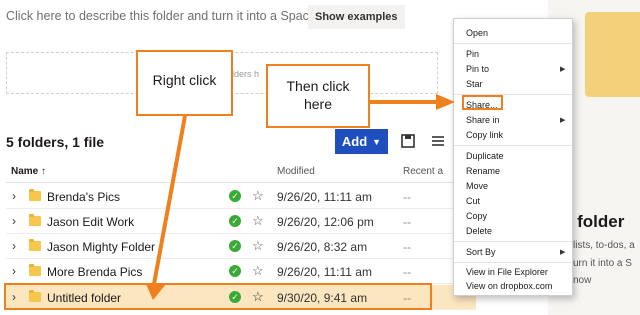 The image size is (640, 315). I want to click on menu-item-view-in-file-explorer: View in File Explorer, so click(507, 272).